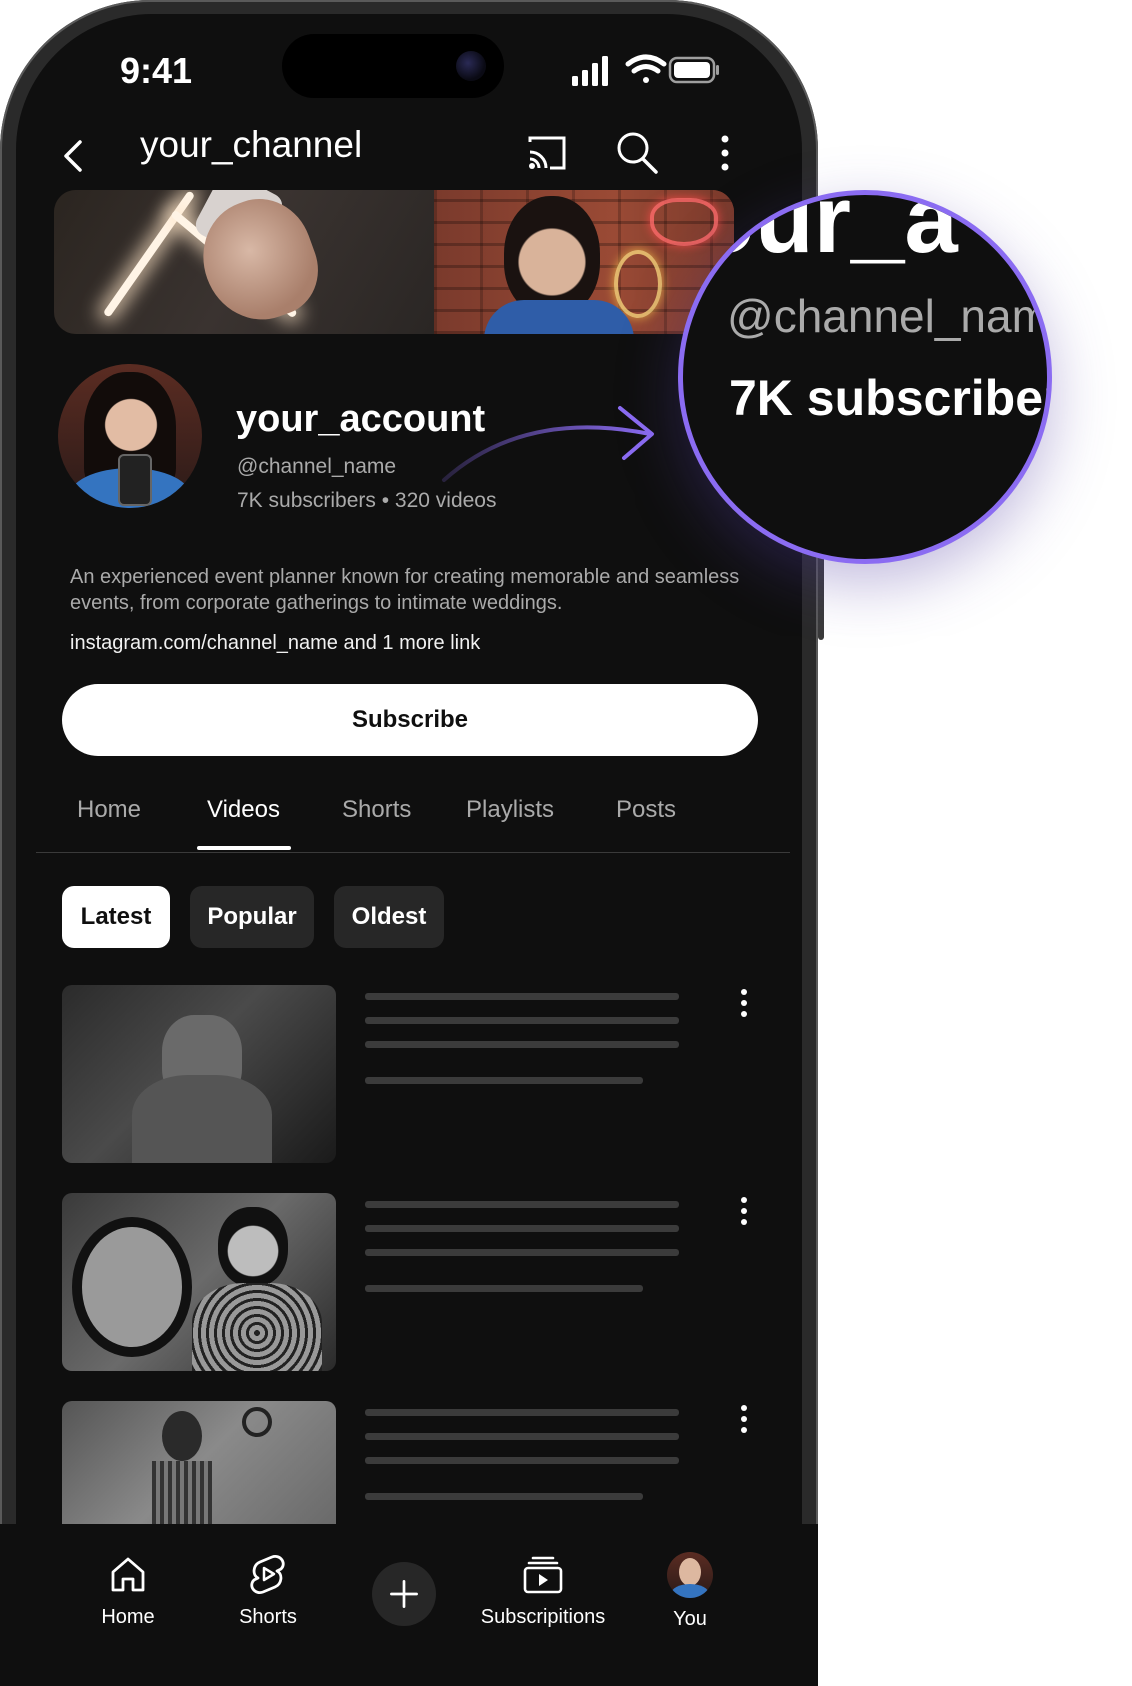  I want to click on avatar-shirt, so click(690, 1591).